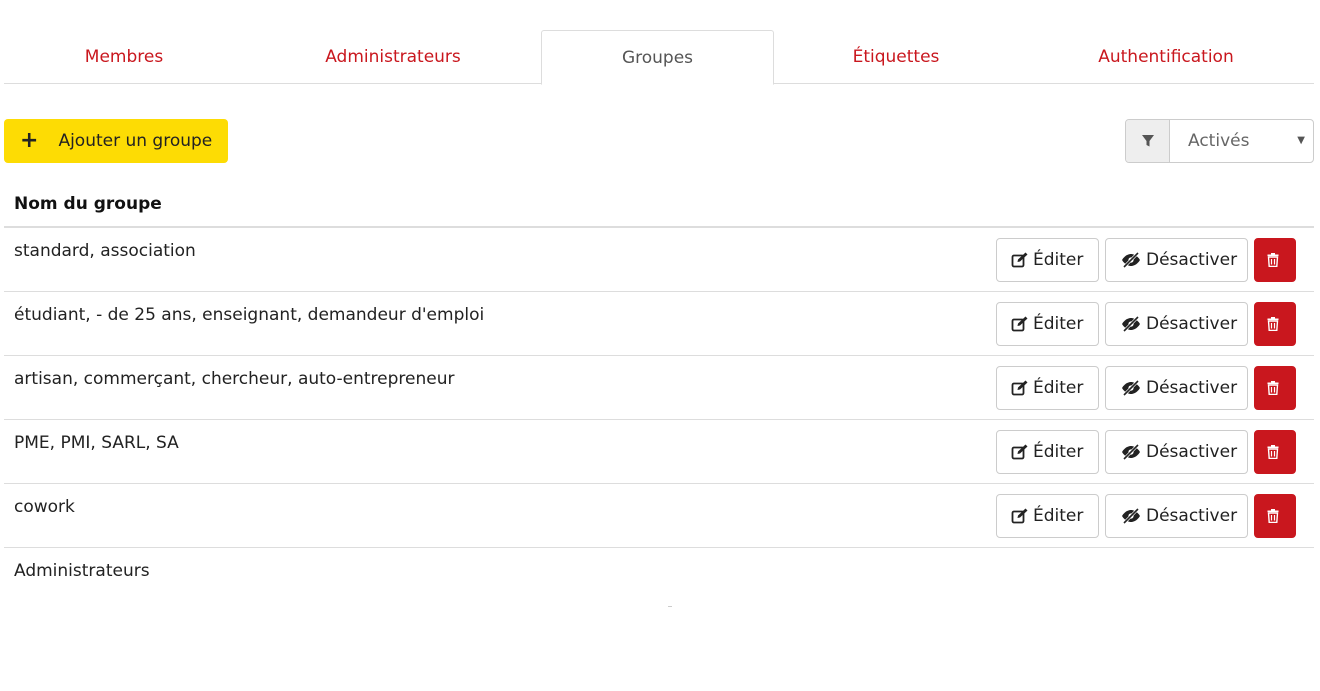  Describe the element at coordinates (659, 452) in the screenshot. I see `table-row: PME, PMI, SARL, SA Éditer Désactiver` at that location.